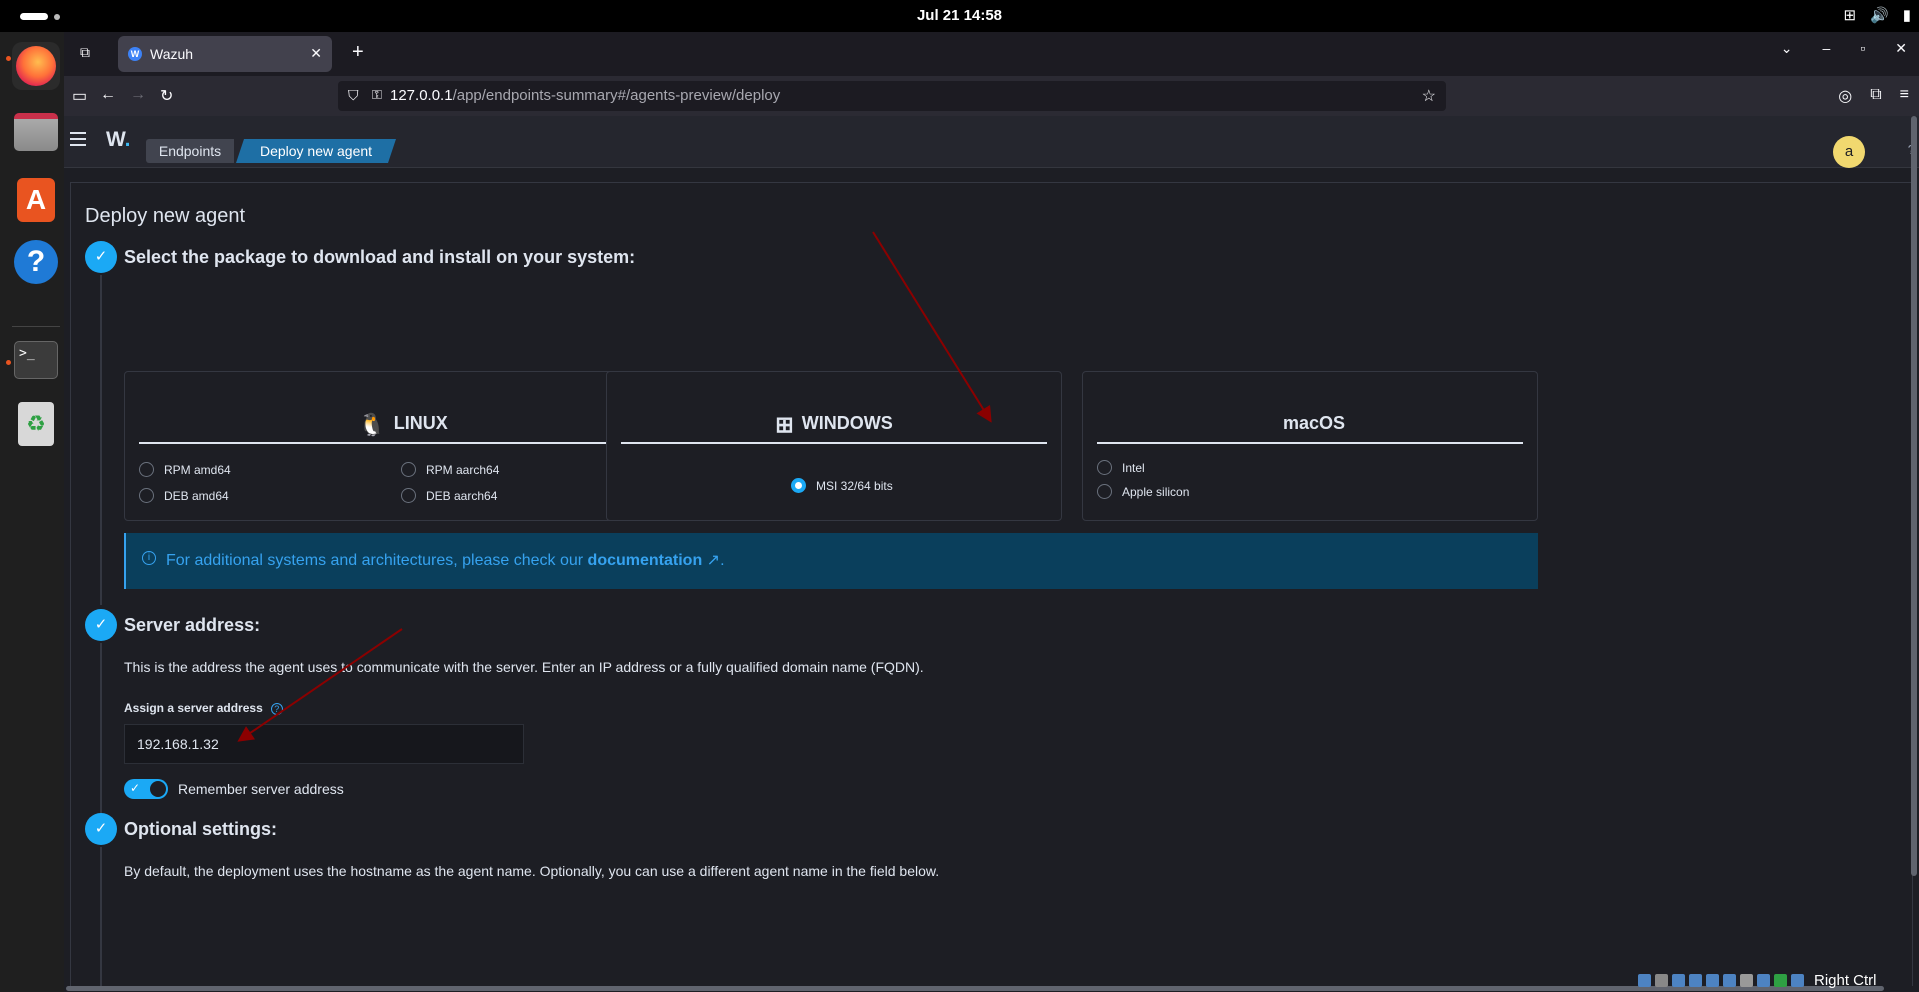 Image resolution: width=1919 pixels, height=992 pixels. What do you see at coordinates (261, 789) in the screenshot?
I see `remember-server-label: Remember server address` at bounding box center [261, 789].